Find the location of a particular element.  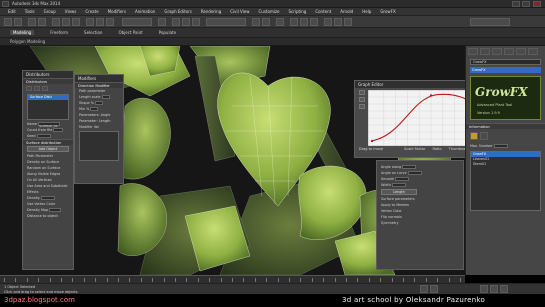

modify-tab-icon is located at coordinates (485, 51).